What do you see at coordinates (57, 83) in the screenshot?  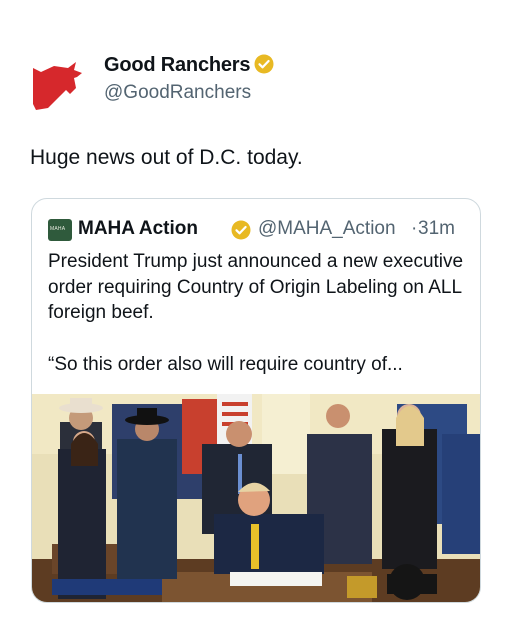 I see `bull-head-icon` at bounding box center [57, 83].